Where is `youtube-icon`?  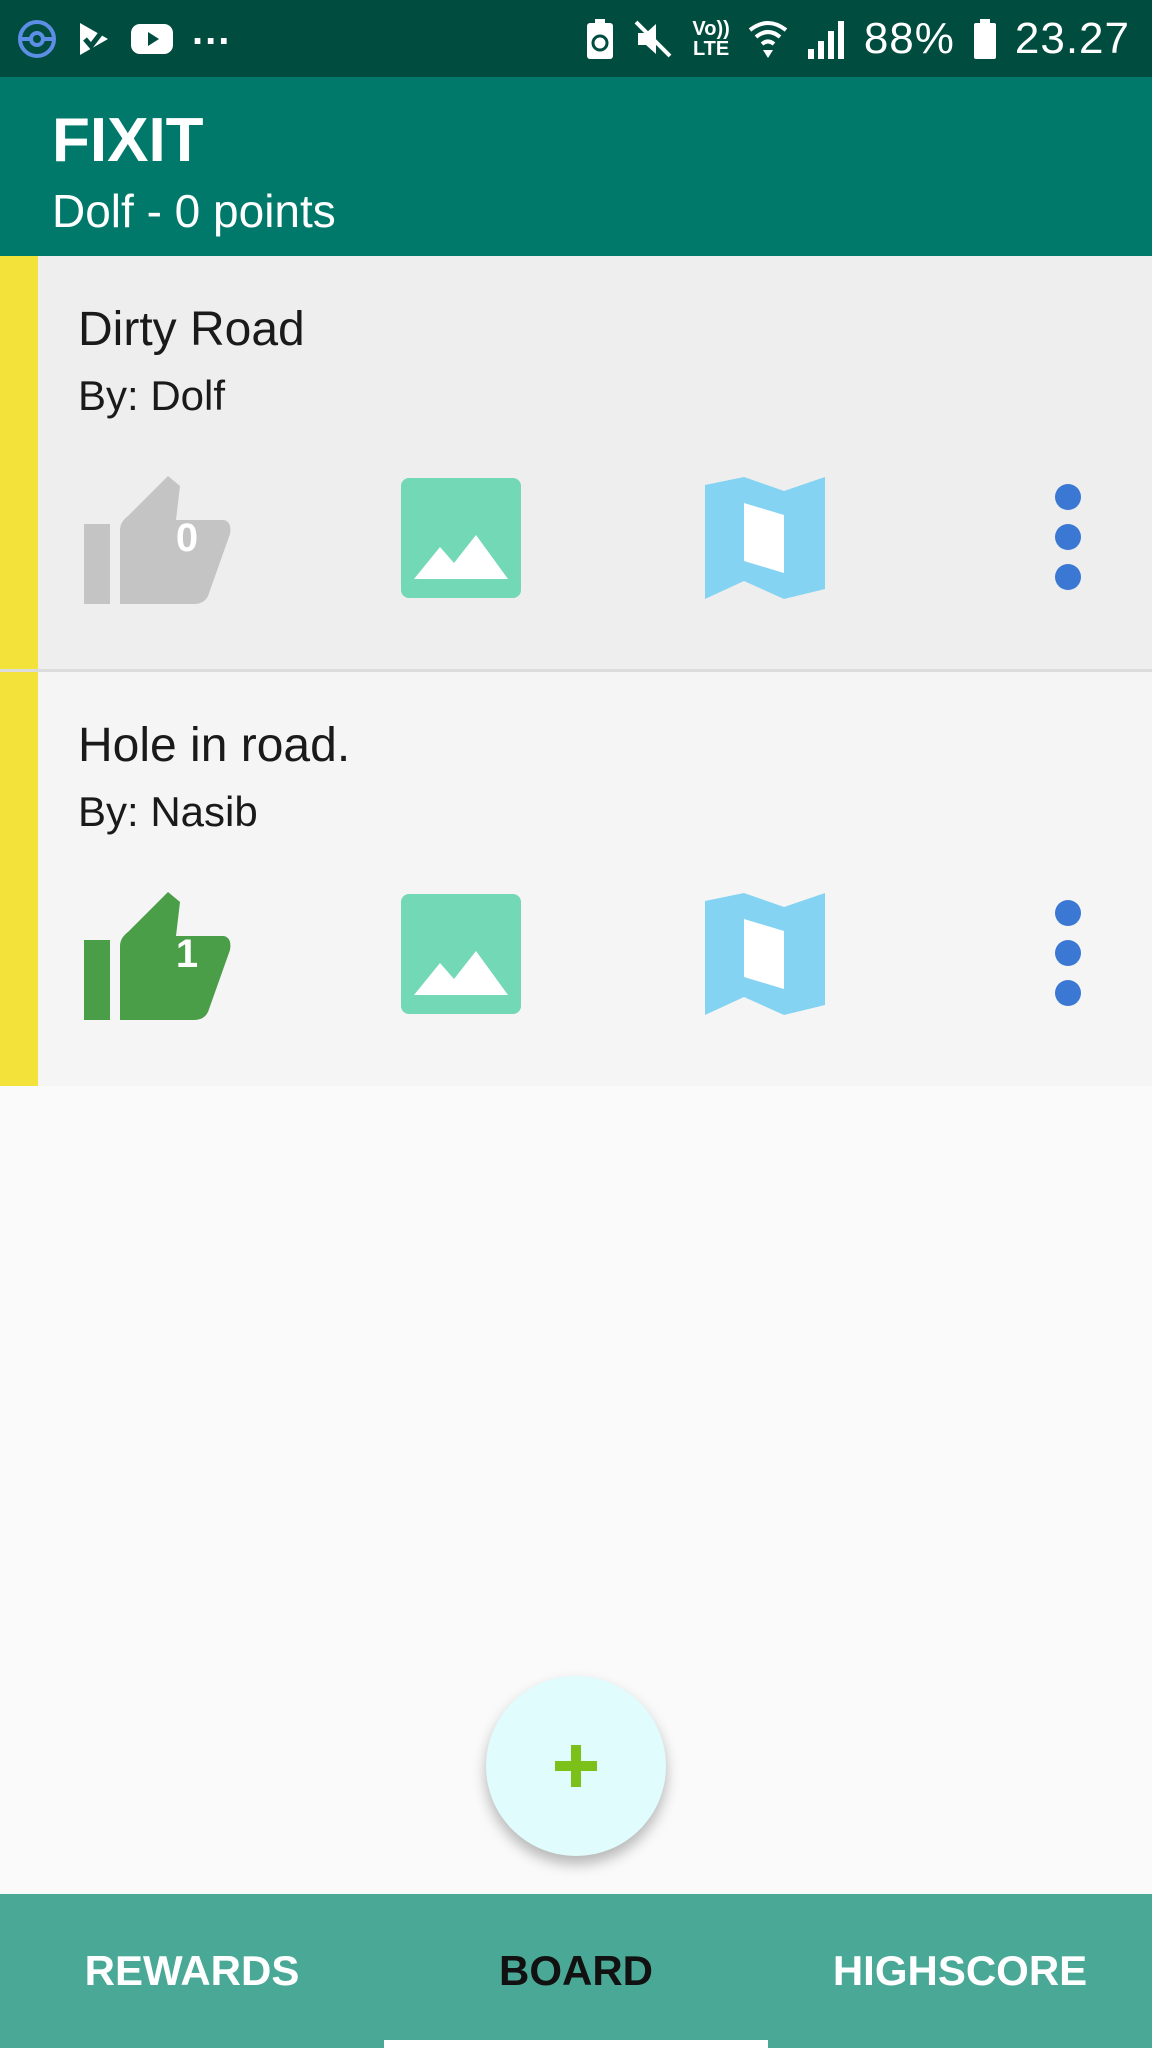 youtube-icon is located at coordinates (152, 38).